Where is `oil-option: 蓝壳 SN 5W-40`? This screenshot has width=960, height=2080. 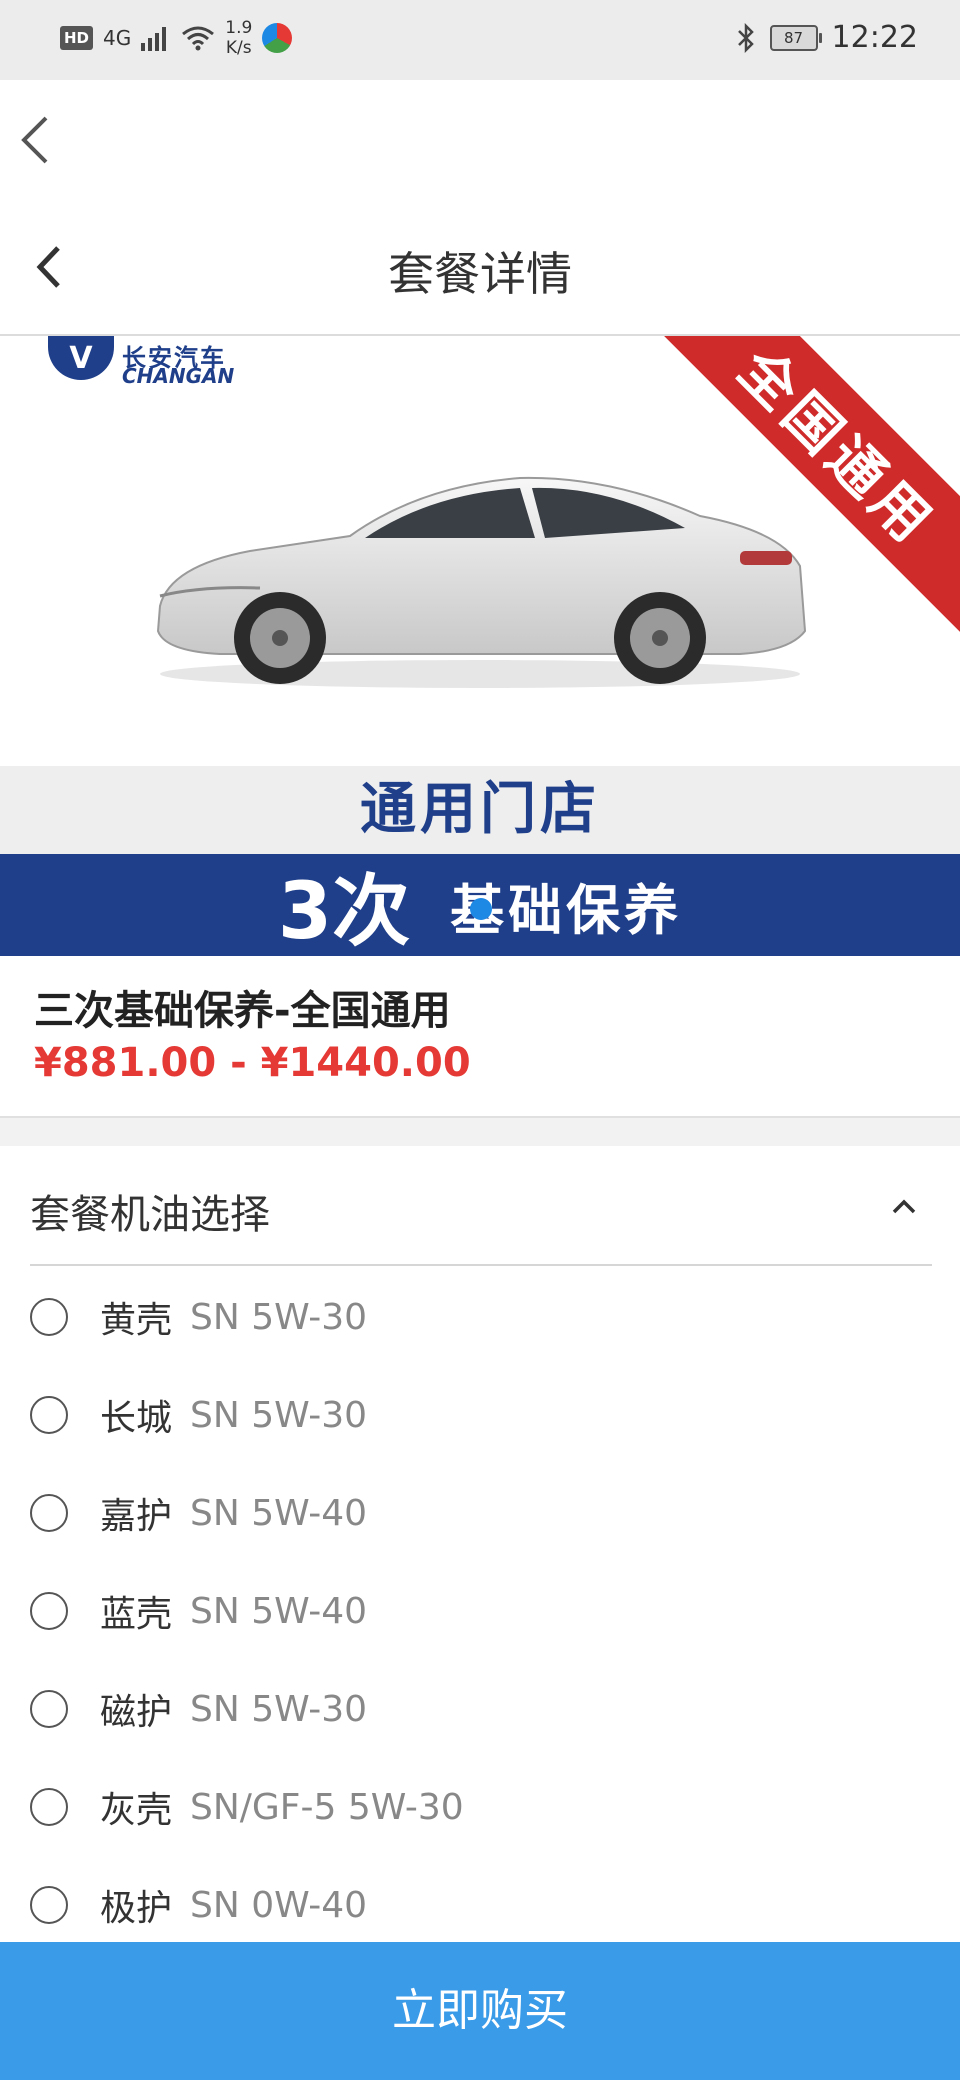 oil-option: 蓝壳 SN 5W-40 is located at coordinates (480, 1611).